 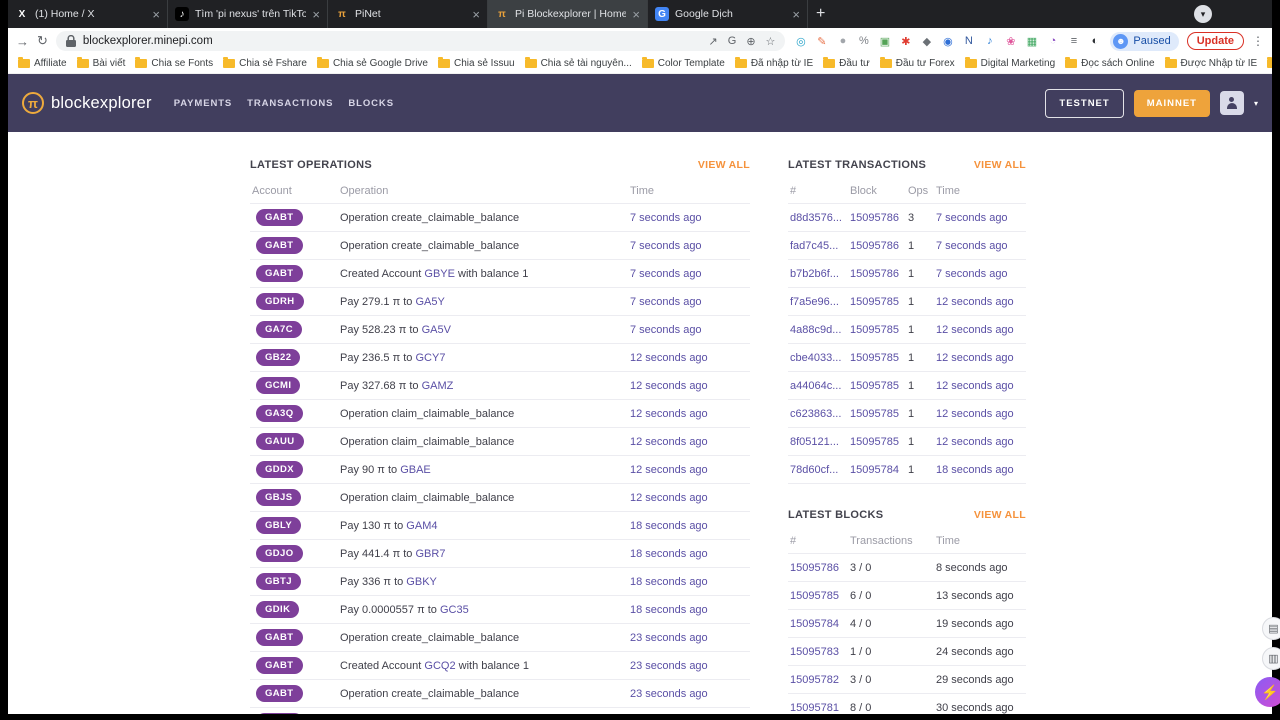 I want to click on account-link: GBAE, so click(x=415, y=470).